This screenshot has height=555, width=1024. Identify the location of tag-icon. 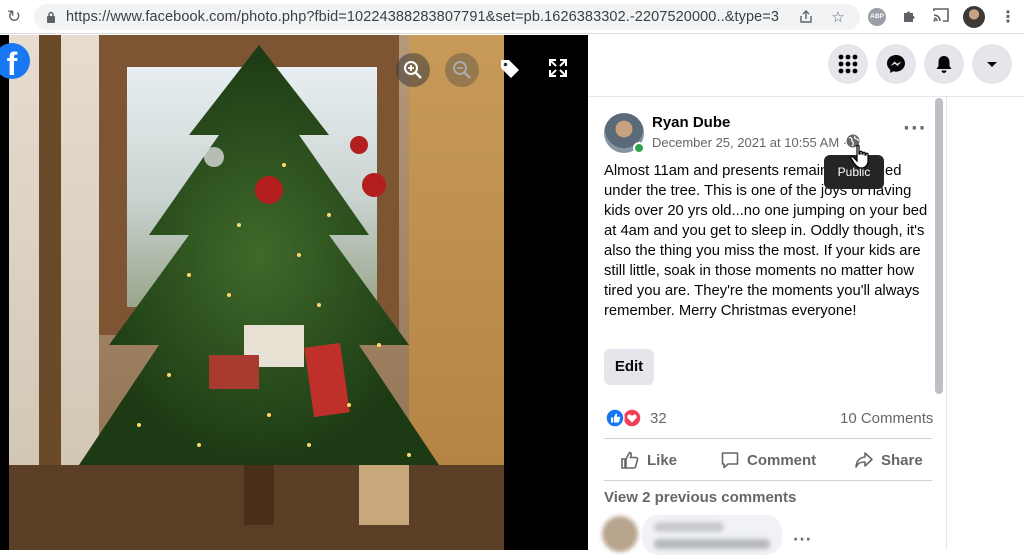
(510, 69).